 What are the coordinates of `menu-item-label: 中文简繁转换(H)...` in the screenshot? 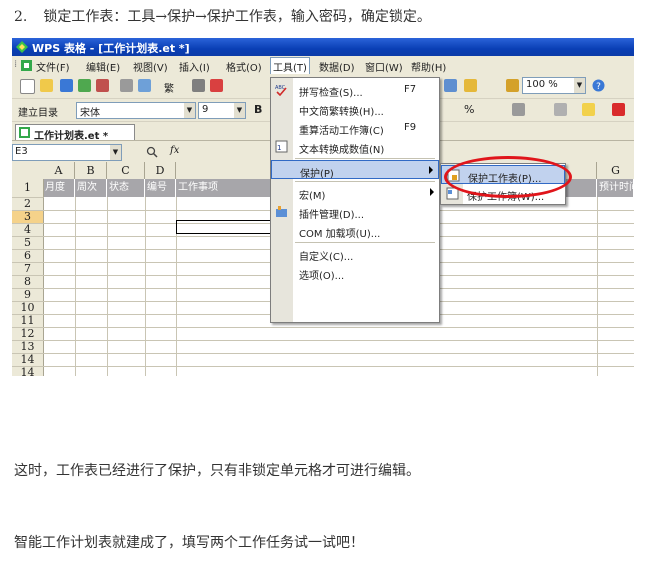 It's located at (341, 112).